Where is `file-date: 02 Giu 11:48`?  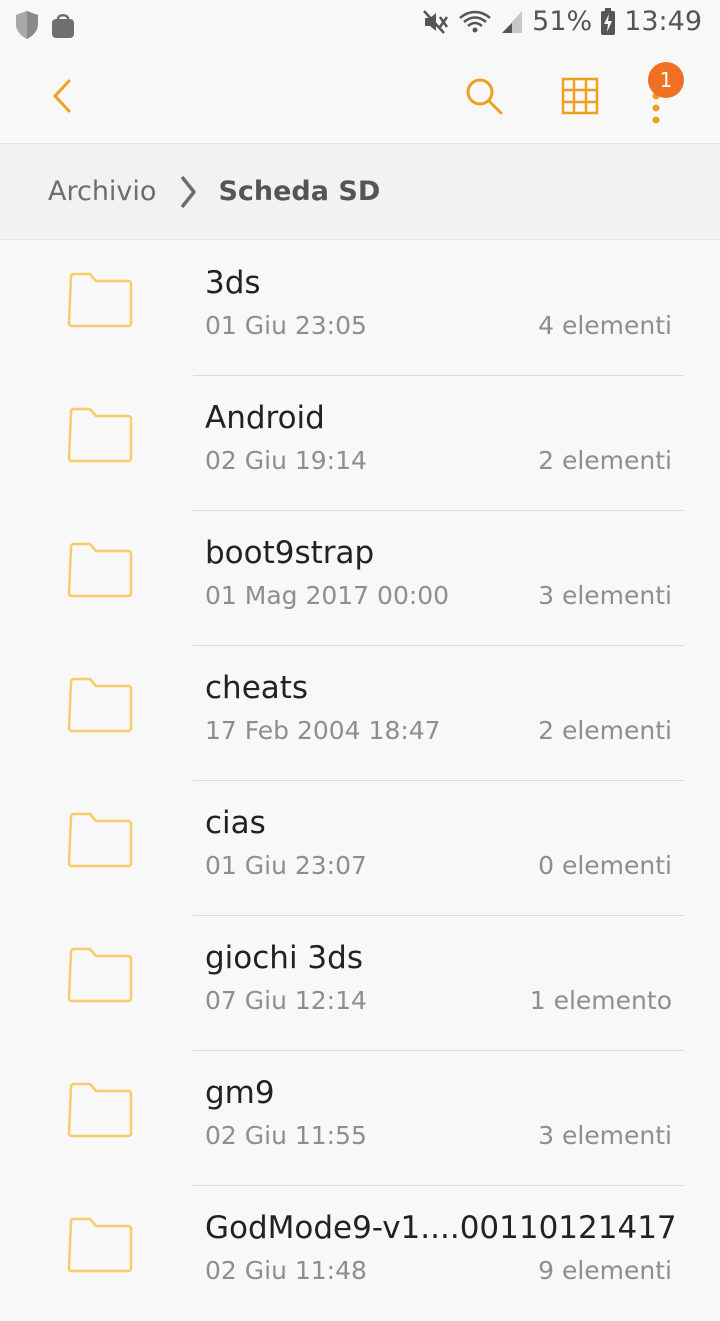
file-date: 02 Giu 11:48 is located at coordinates (286, 1270).